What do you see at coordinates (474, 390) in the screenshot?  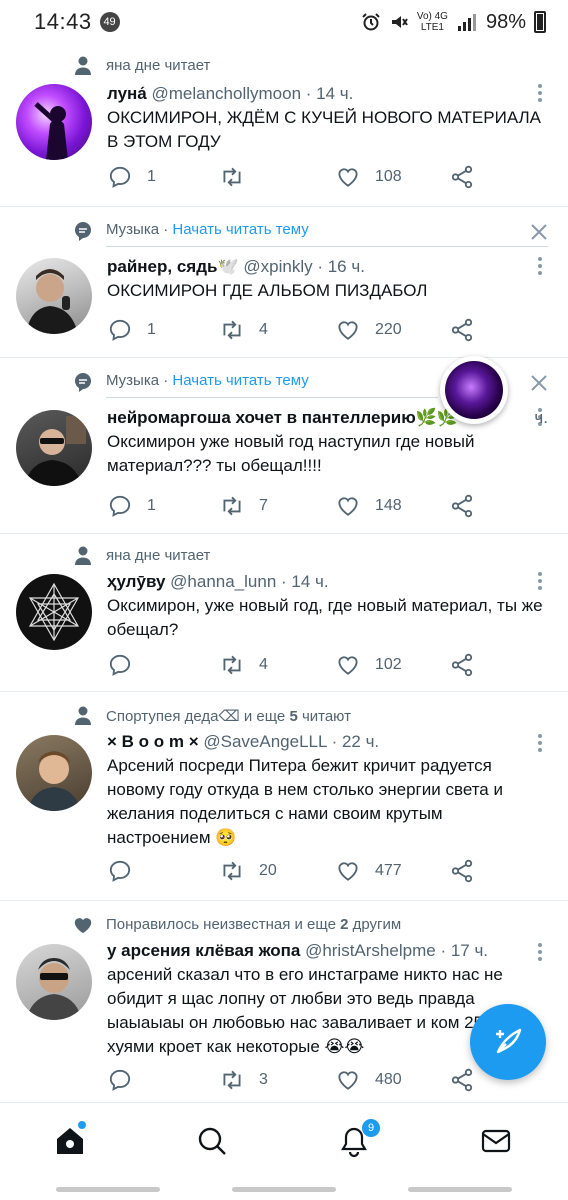 I see `fleet-avatar-bubble` at bounding box center [474, 390].